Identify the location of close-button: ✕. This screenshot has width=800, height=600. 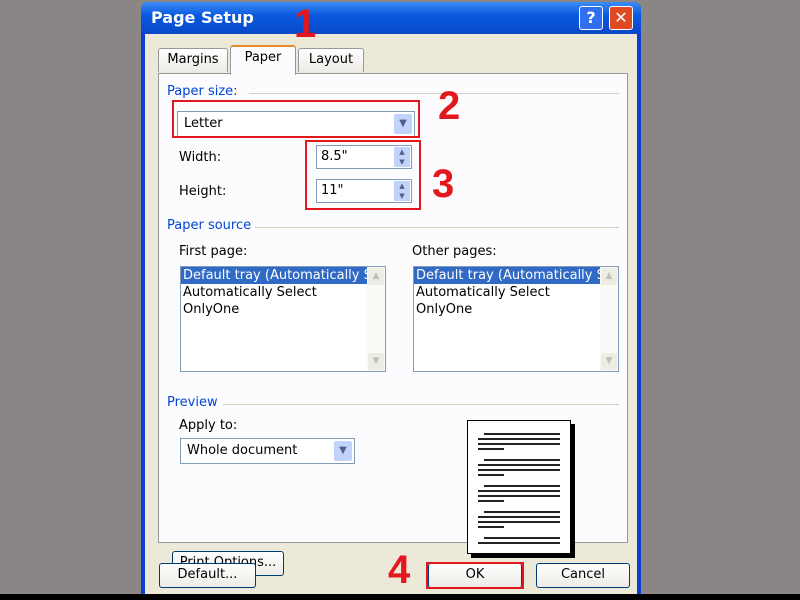
(621, 18).